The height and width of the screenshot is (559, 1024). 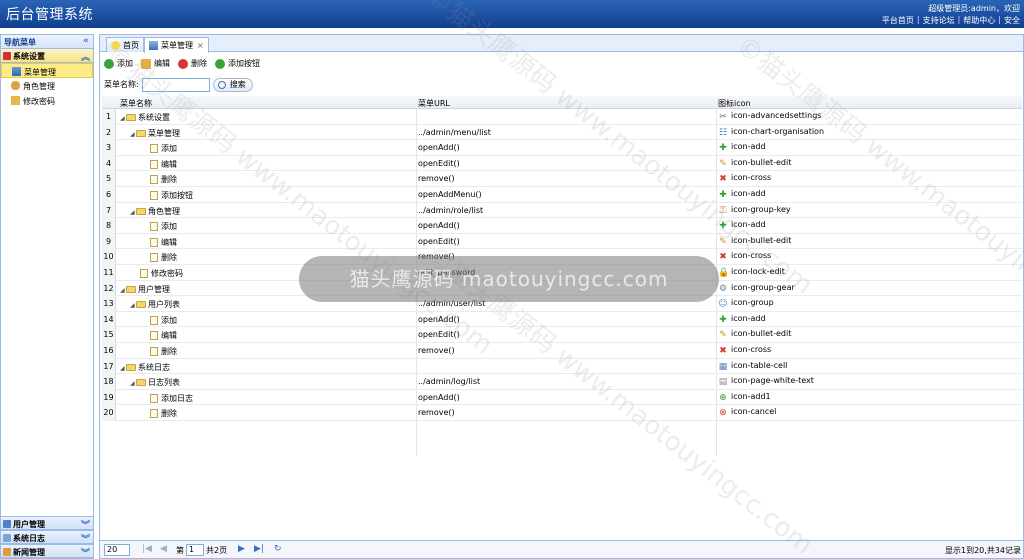 What do you see at coordinates (761, 209) in the screenshot?
I see `row-icon-name: icon-group-key` at bounding box center [761, 209].